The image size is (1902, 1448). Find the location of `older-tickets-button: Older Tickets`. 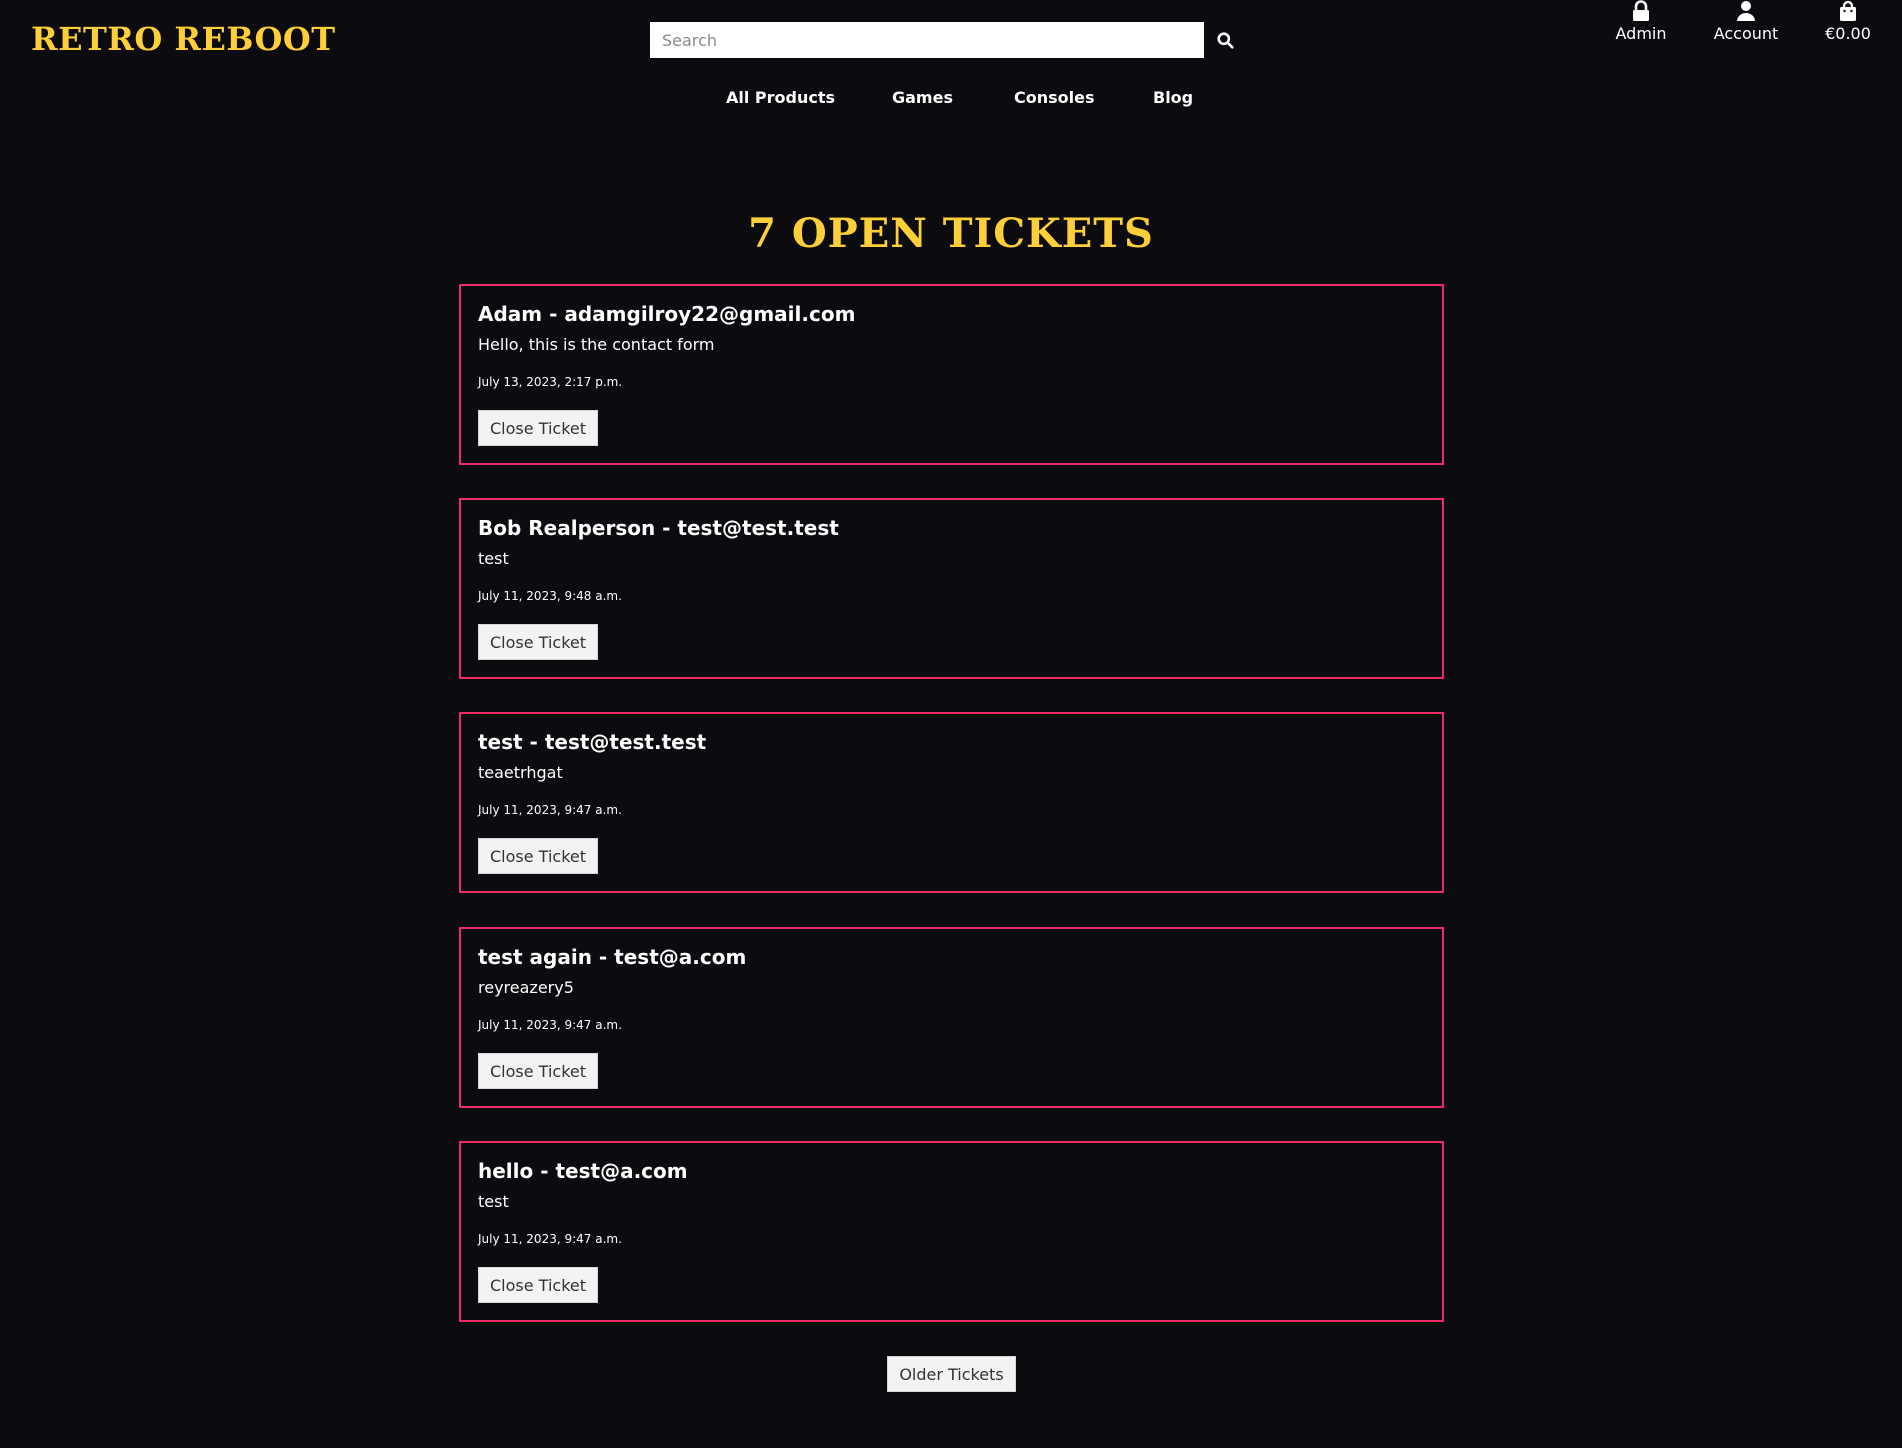

older-tickets-button: Older Tickets is located at coordinates (951, 1374).